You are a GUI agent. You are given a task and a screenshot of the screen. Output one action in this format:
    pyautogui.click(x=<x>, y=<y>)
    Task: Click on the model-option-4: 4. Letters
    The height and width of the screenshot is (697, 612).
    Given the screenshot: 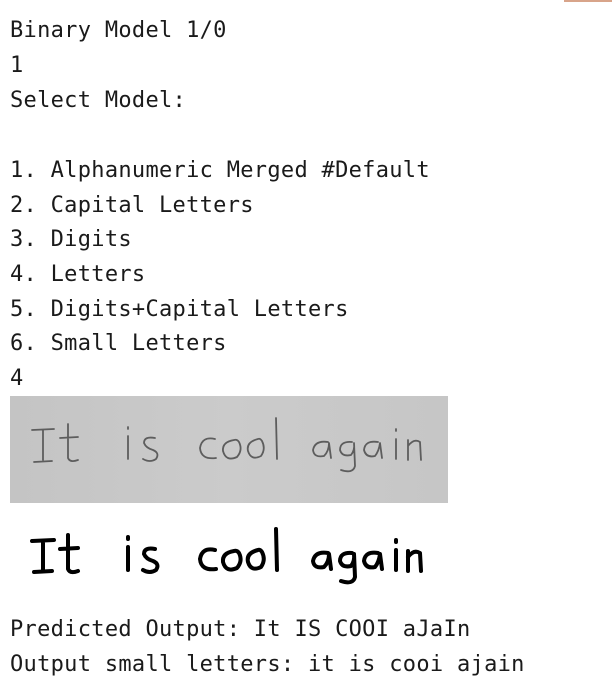 What is the action you would take?
    pyautogui.click(x=78, y=274)
    